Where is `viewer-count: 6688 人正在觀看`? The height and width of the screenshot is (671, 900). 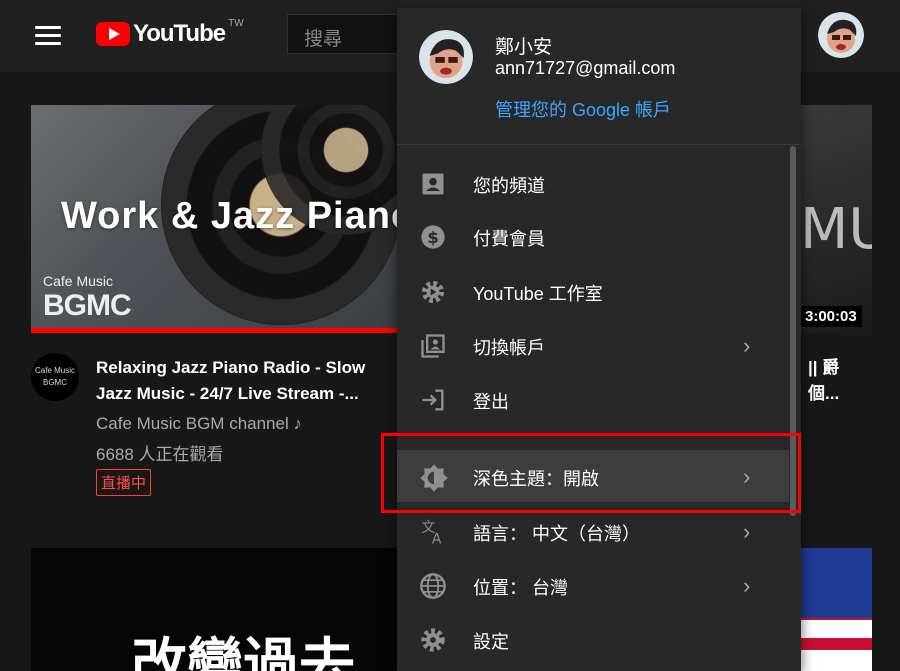 viewer-count: 6688 人正在觀看 is located at coordinates (160, 454).